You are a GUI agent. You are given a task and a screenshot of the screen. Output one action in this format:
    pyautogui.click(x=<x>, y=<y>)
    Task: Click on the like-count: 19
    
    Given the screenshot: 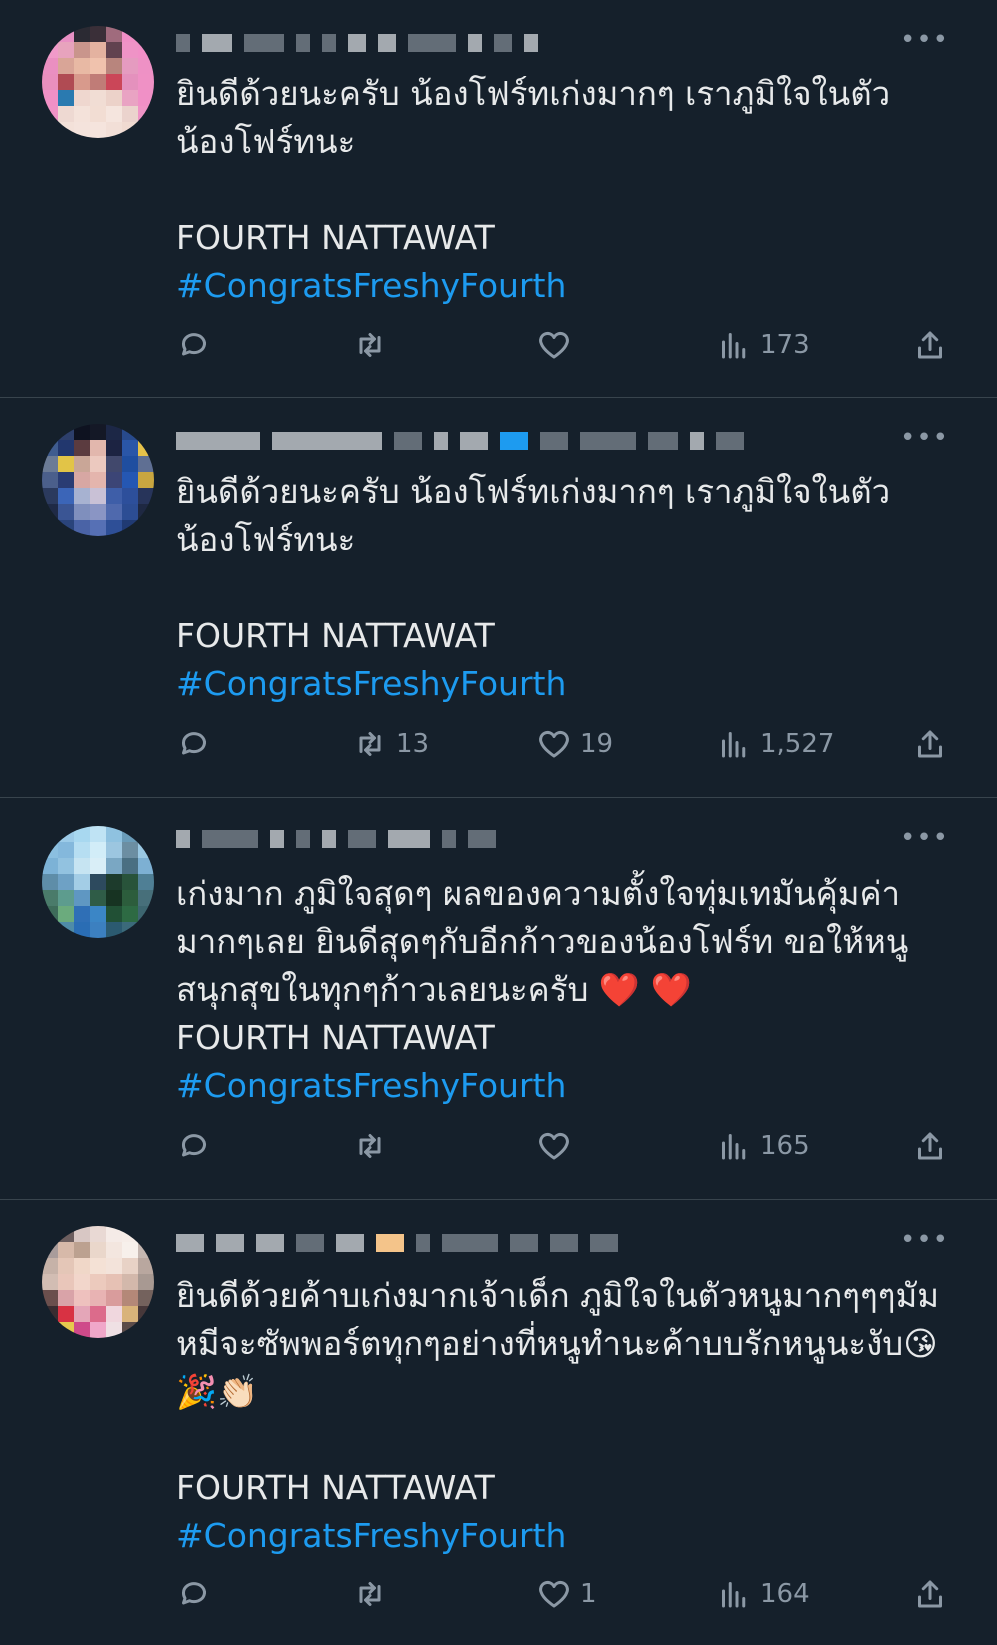 What is the action you would take?
    pyautogui.click(x=597, y=744)
    